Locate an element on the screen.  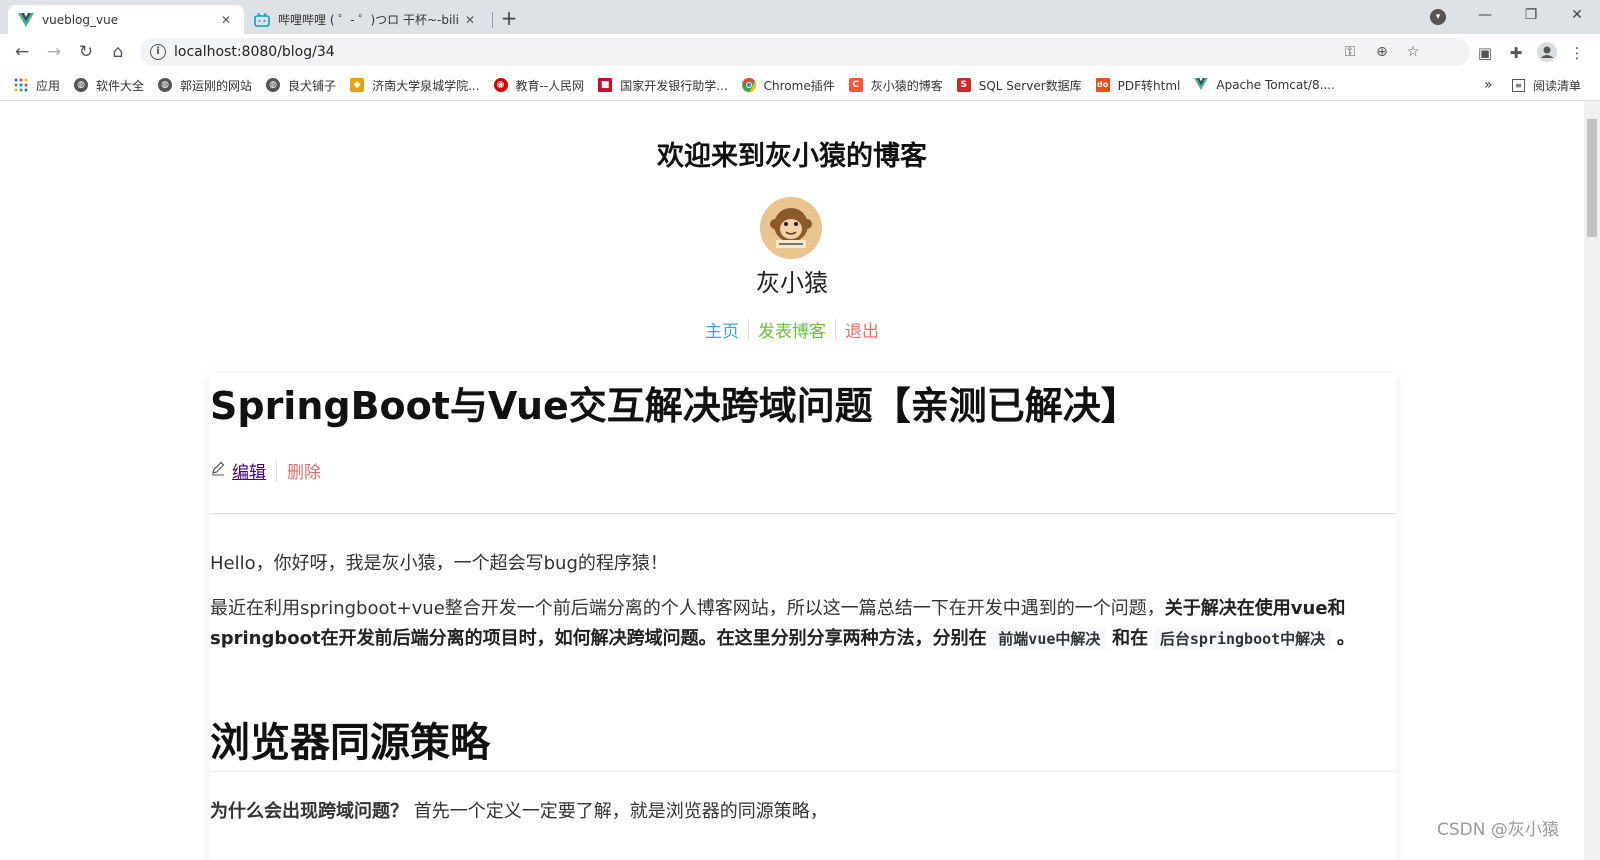
menu-icon: ⋮ is located at coordinates (1577, 53).